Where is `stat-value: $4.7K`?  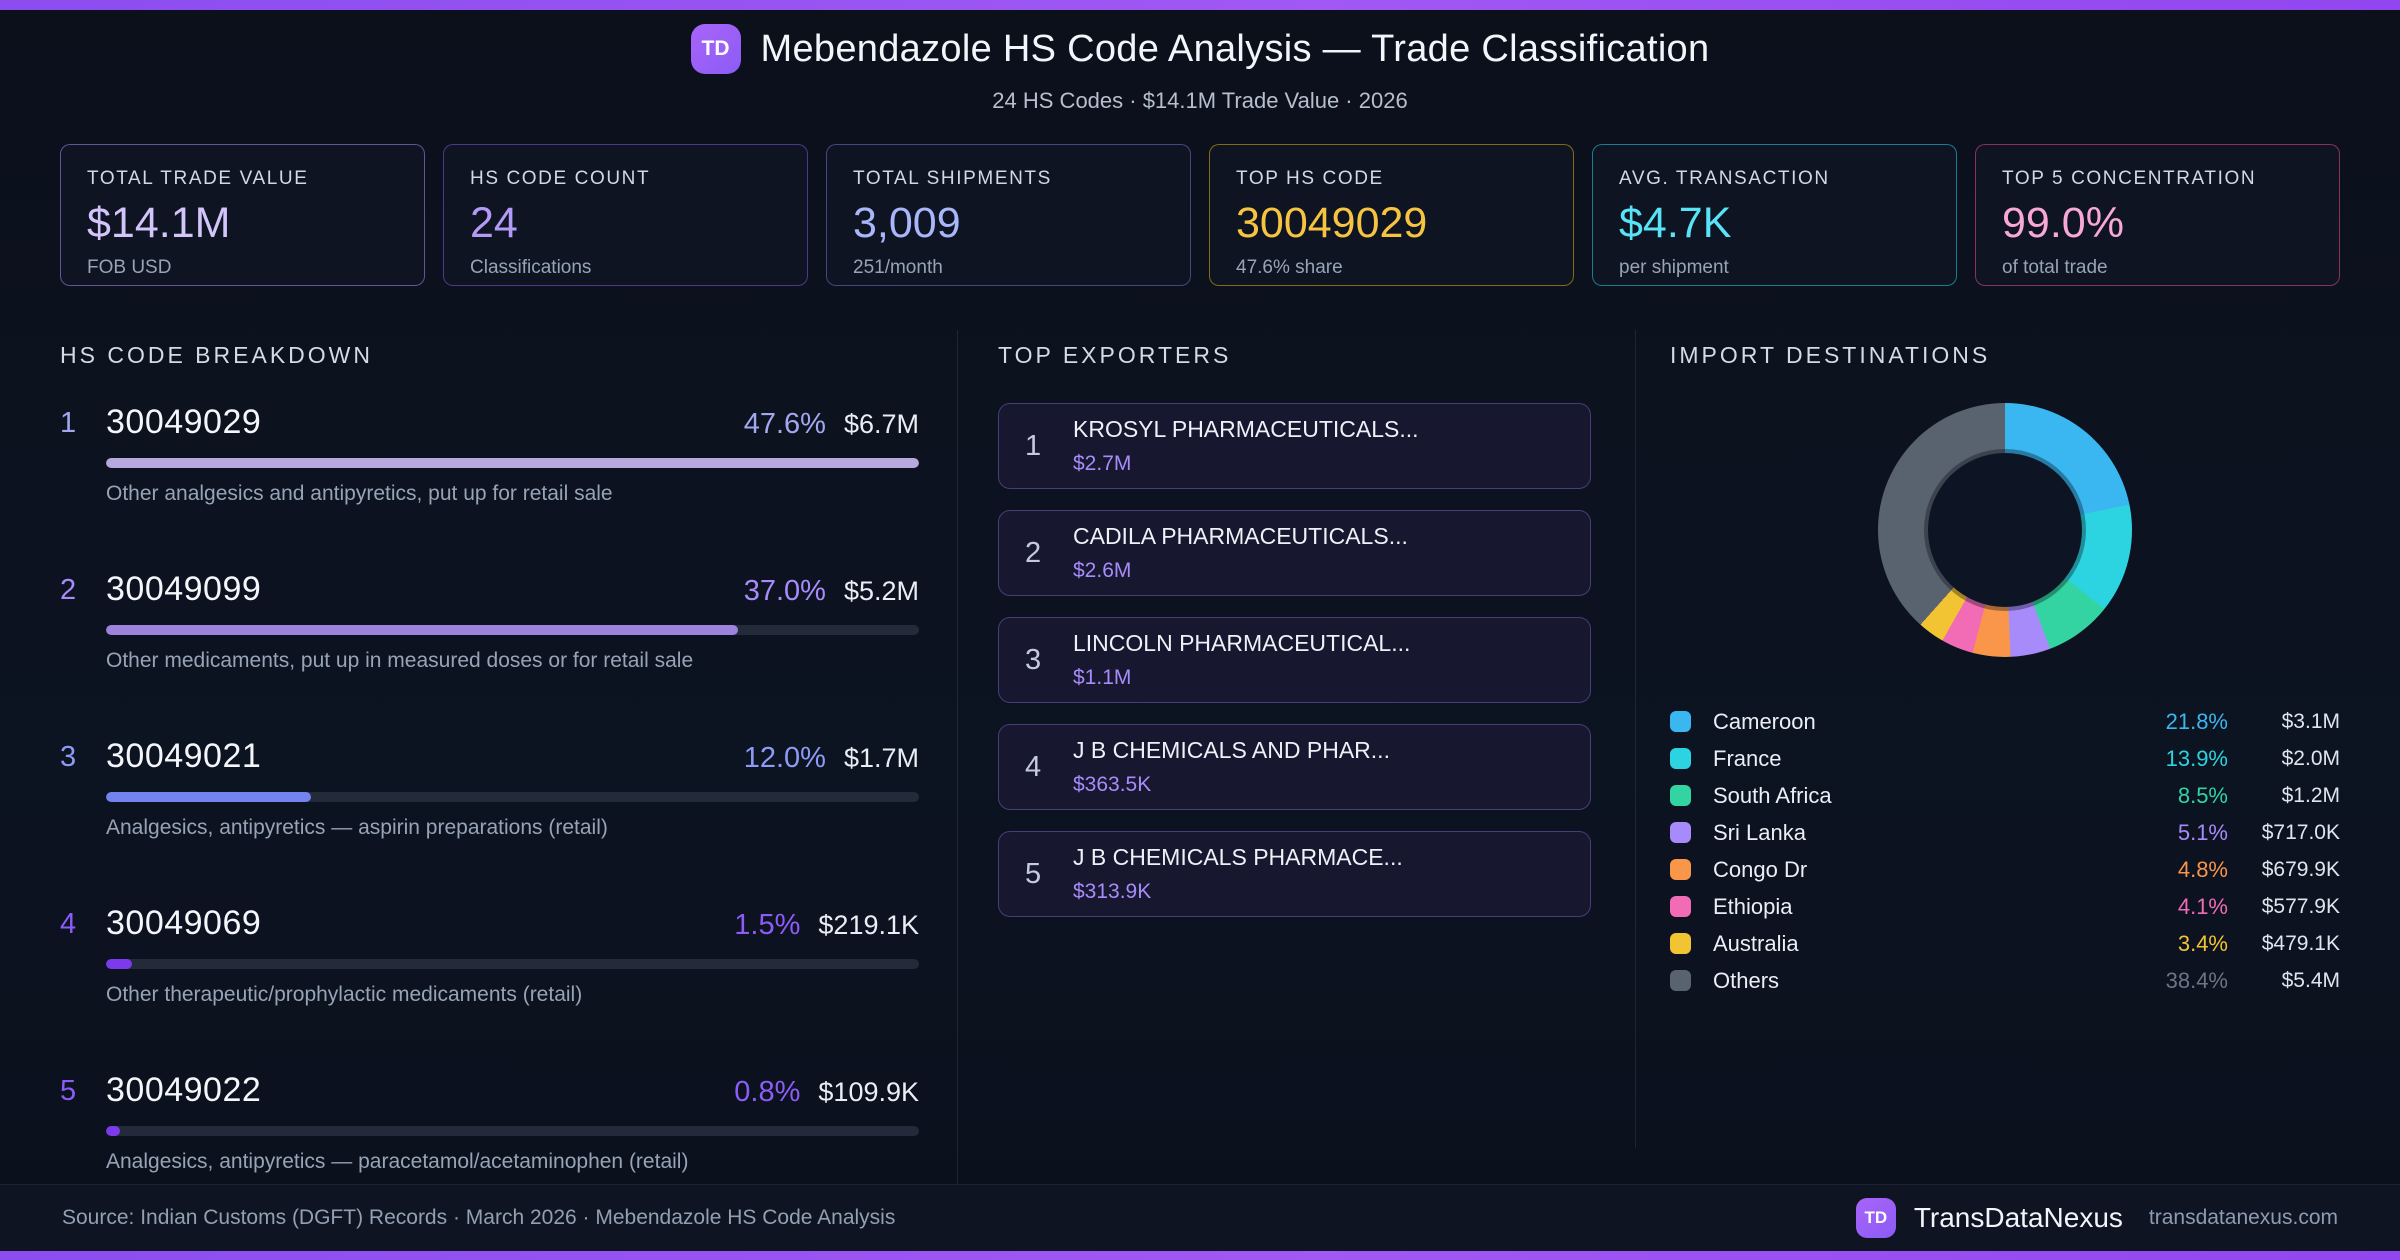
stat-value: $4.7K is located at coordinates (1675, 223).